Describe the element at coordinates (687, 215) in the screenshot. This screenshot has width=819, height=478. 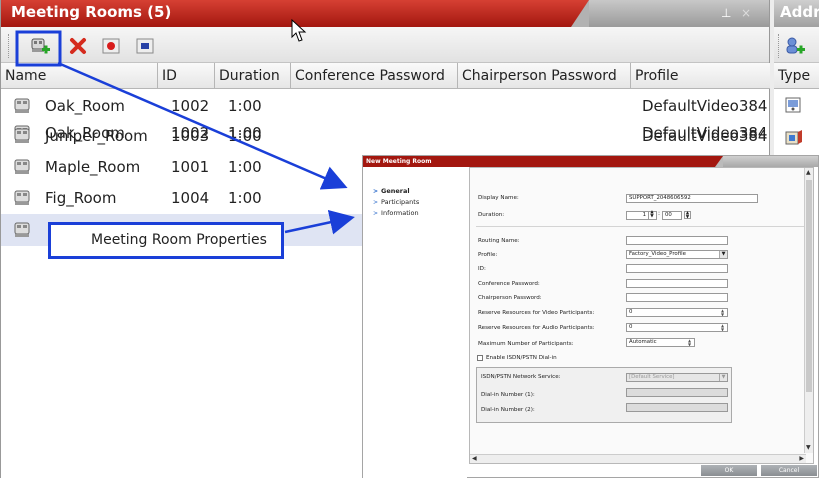
I see `duration-minutes-spinner: ▲ ▼` at that location.